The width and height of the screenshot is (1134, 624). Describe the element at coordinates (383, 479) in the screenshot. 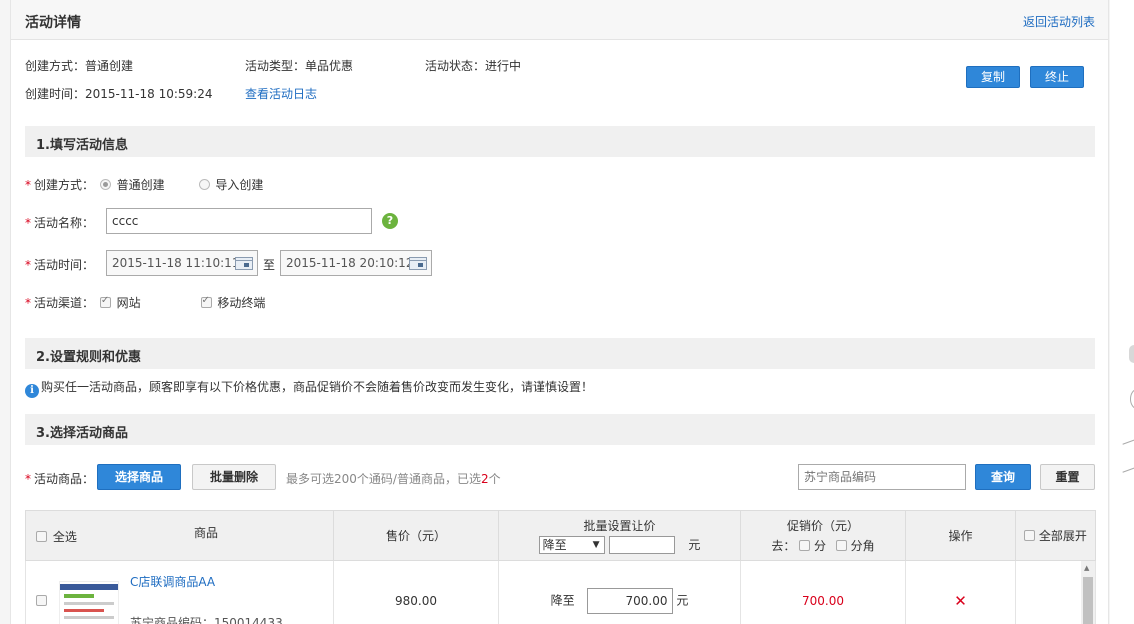

I see `selection-hint-prefix: 最多可选200个通码/普通商品，已选` at that location.